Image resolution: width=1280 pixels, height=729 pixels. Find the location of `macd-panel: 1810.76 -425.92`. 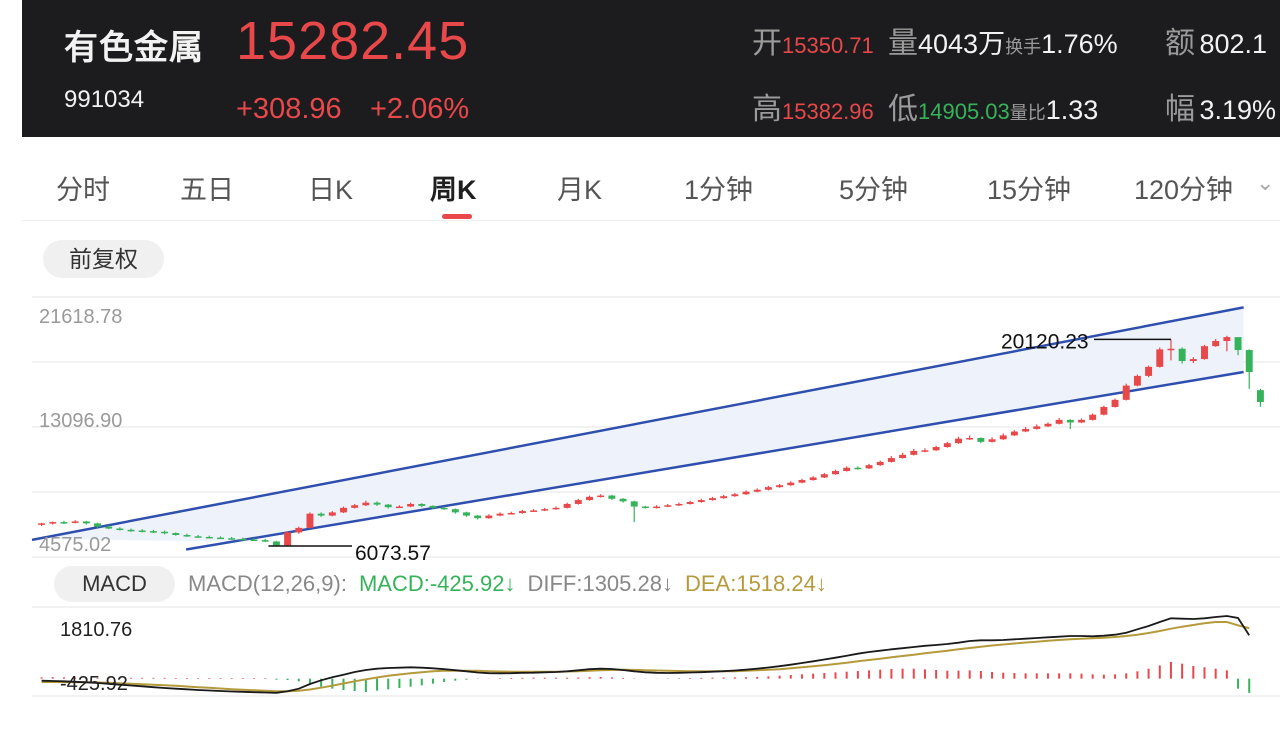

macd-panel: 1810.76 -425.92 is located at coordinates (656, 651).